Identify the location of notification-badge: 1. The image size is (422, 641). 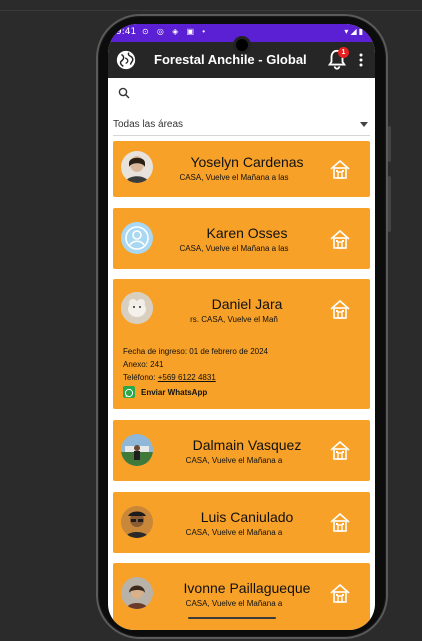
(343, 52).